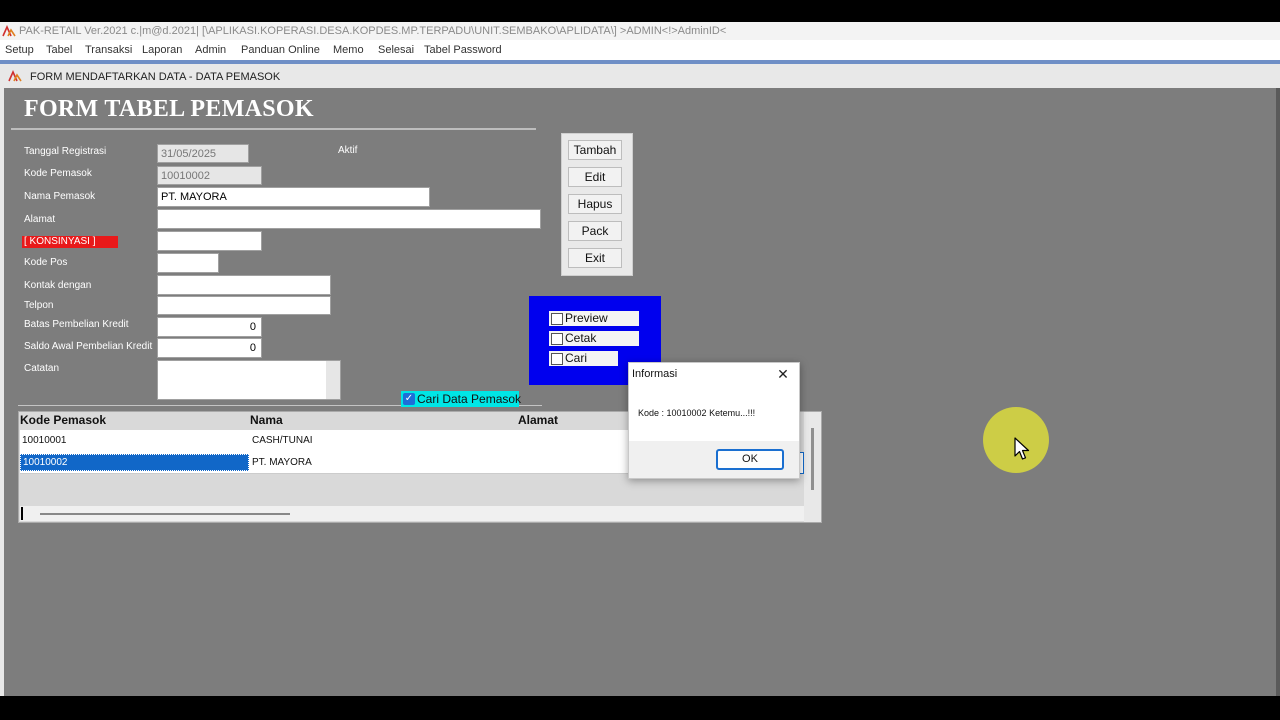 The width and height of the screenshot is (1280, 720). I want to click on edit-button-label: Edit, so click(595, 177).